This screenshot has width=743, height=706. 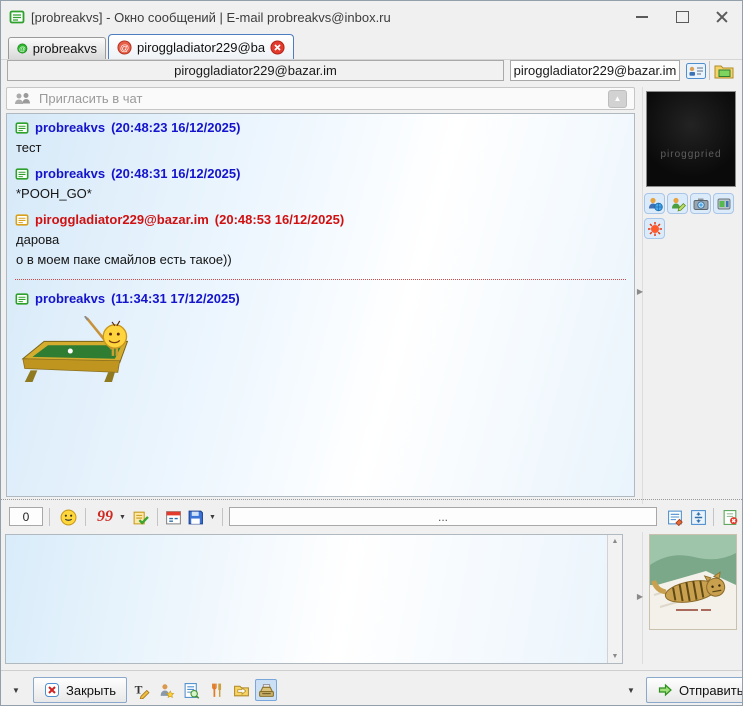 What do you see at coordinates (640, 596) in the screenshot?
I see `input-panel-splitter: ▶` at bounding box center [640, 596].